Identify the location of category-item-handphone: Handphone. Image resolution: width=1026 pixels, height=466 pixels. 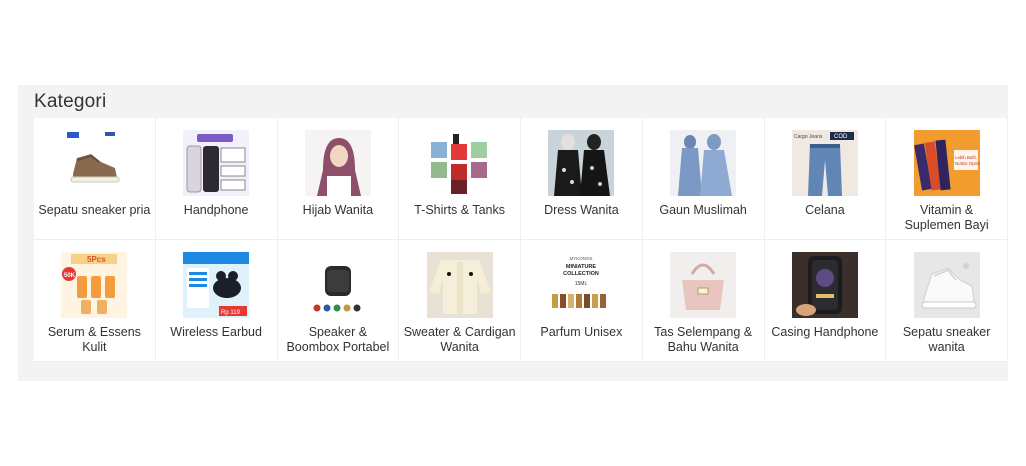
(216, 179).